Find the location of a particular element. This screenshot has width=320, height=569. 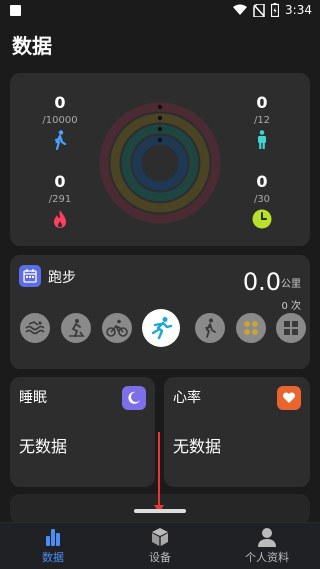

sport-type-selector is located at coordinates (163, 329).